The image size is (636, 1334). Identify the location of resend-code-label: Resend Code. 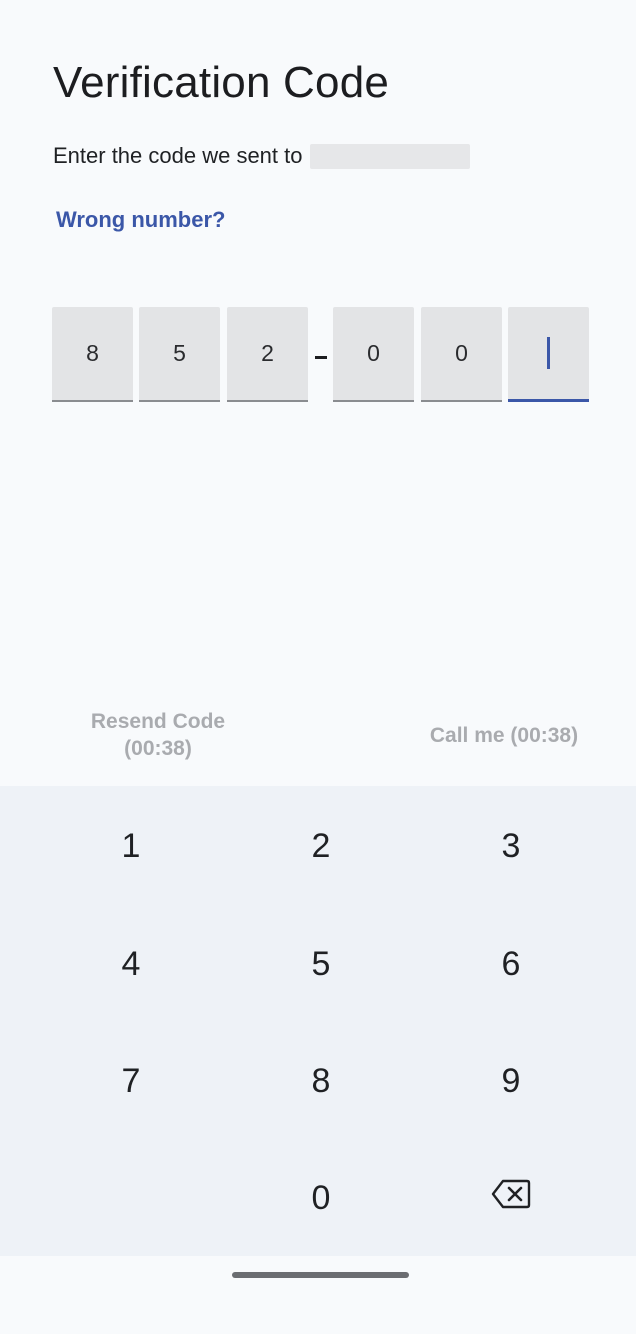
(158, 721).